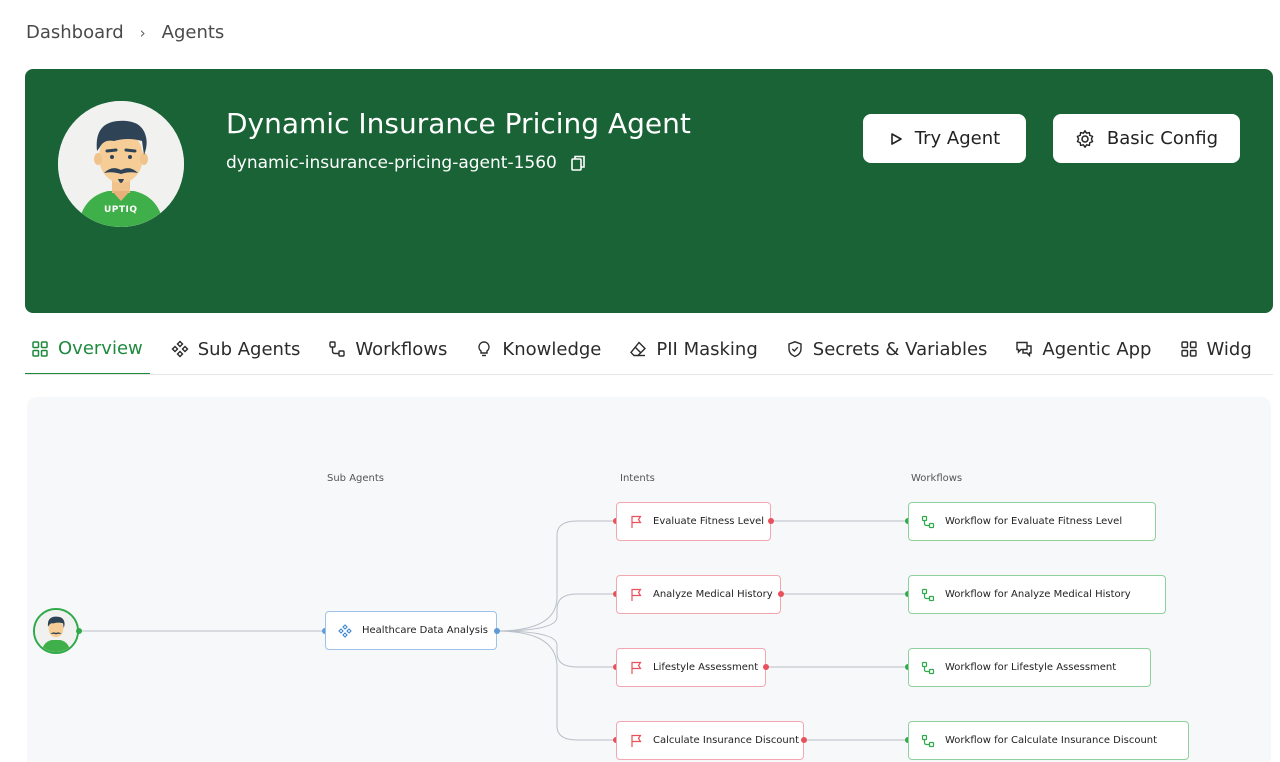 Image resolution: width=1280 pixels, height=762 pixels. I want to click on agent-slug: dynamic-insurance-pricing-agent-1560, so click(391, 163).